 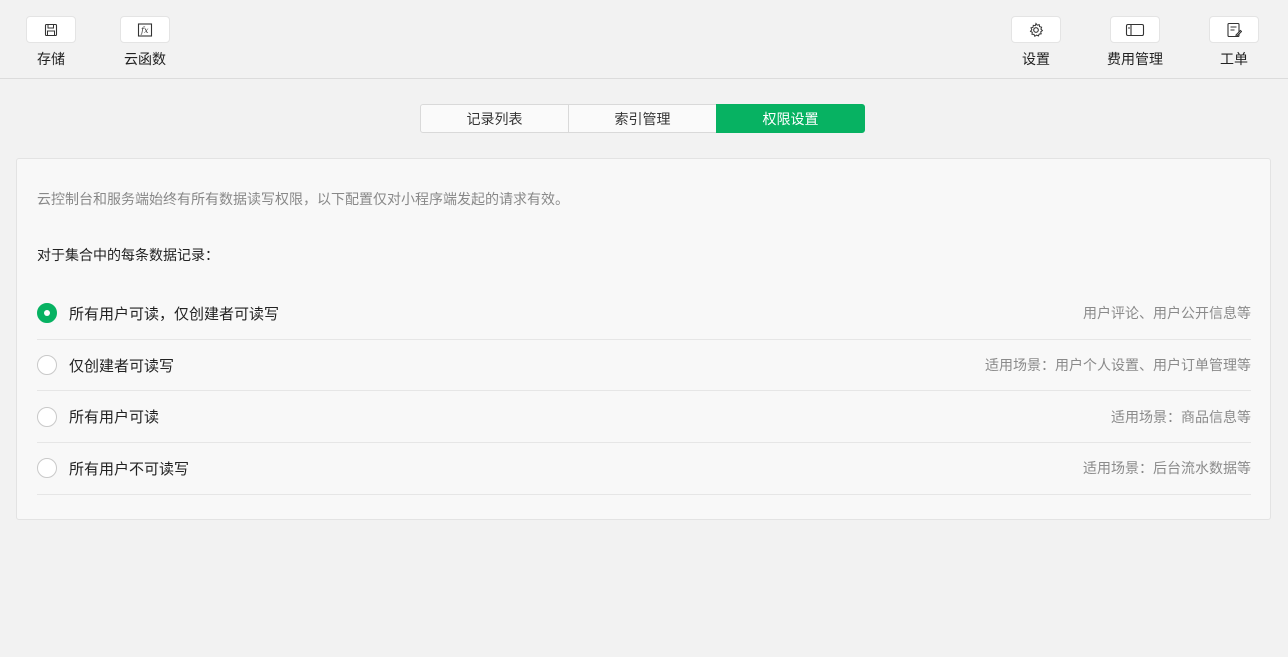 I want to click on cloud-function-label: 云函数, so click(x=145, y=60).